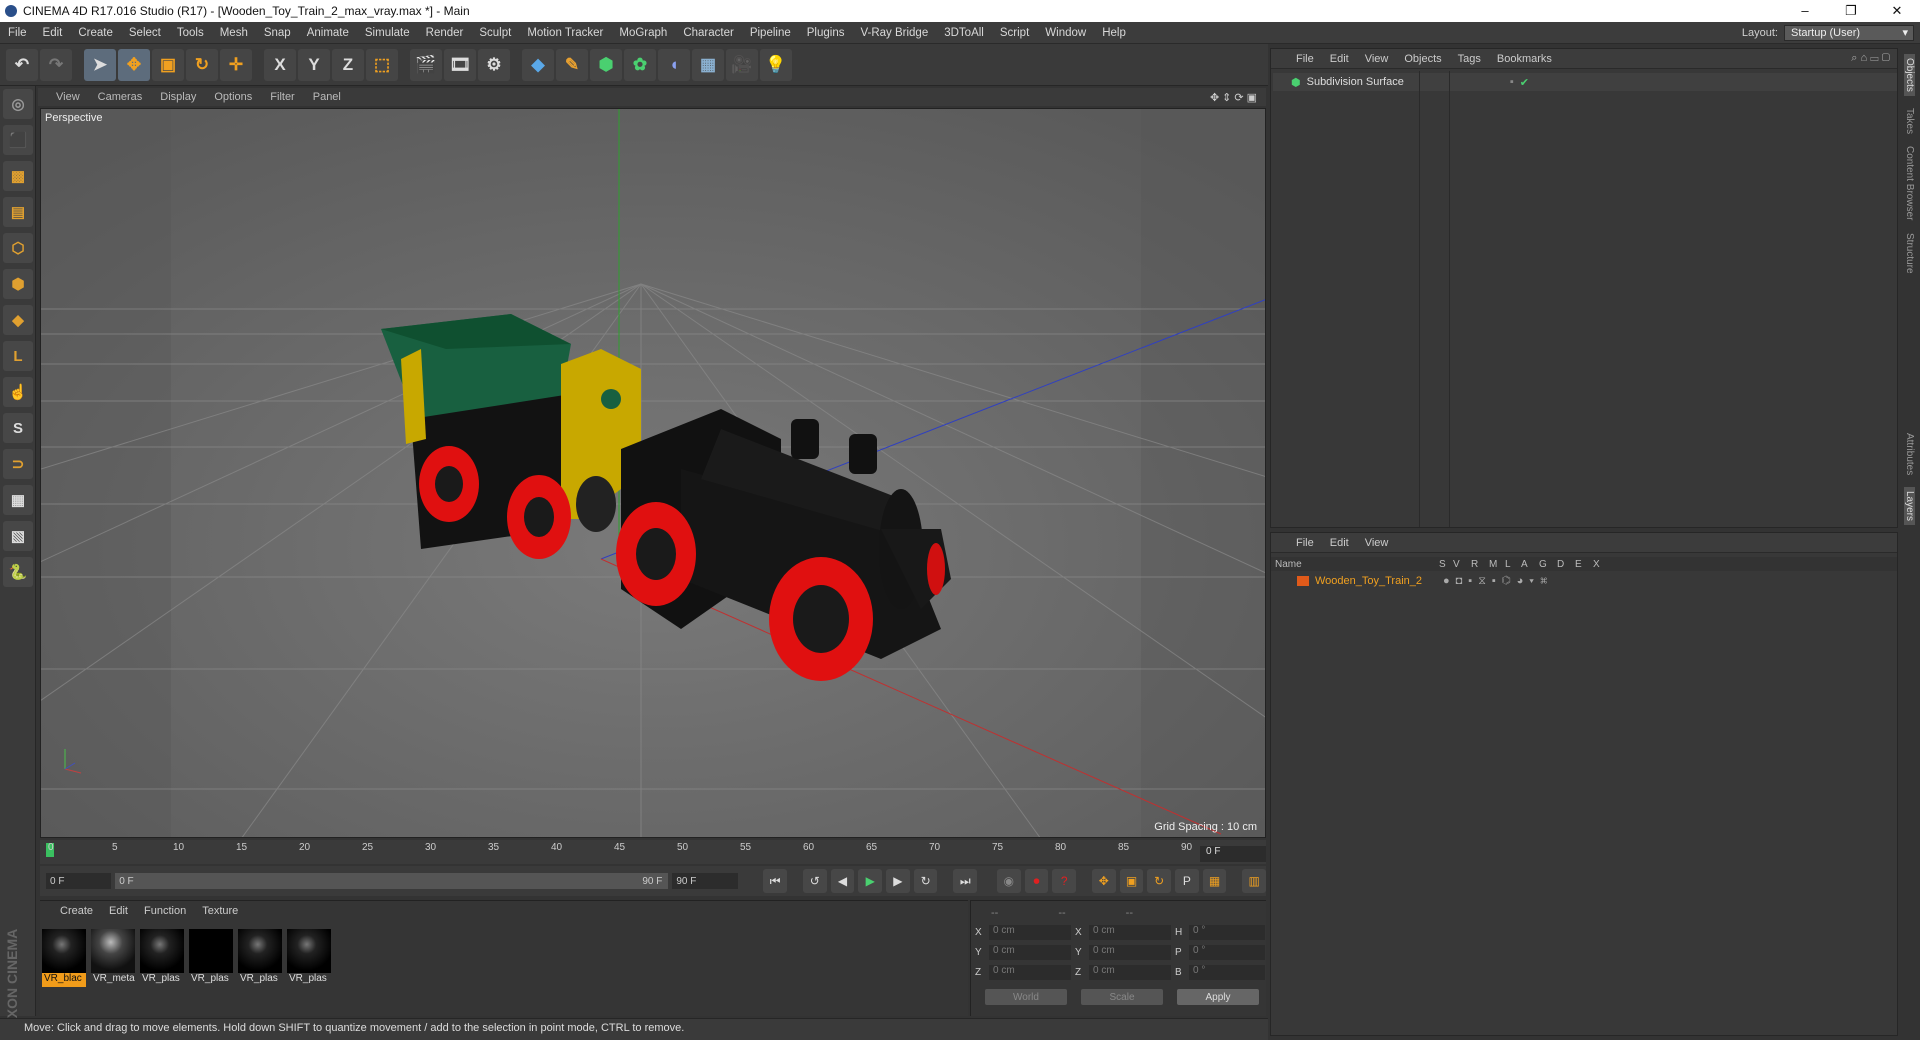 This screenshot has width=1920, height=1040. Describe the element at coordinates (18, 572) in the screenshot. I see `python-icon: 🐍` at that location.